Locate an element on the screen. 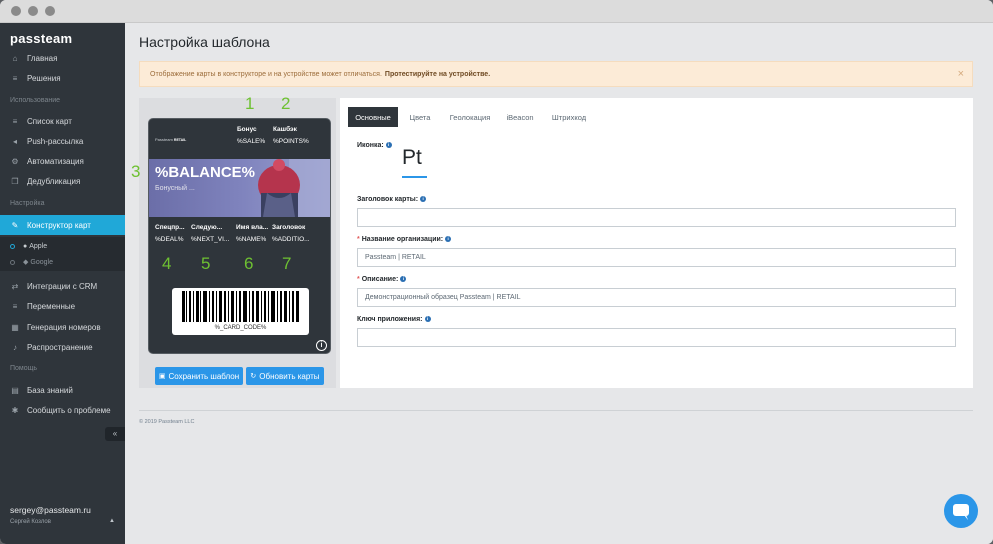 The image size is (993, 544). sidebar-item-crm: ⇄ Интеграции с CRM is located at coordinates (62, 286).